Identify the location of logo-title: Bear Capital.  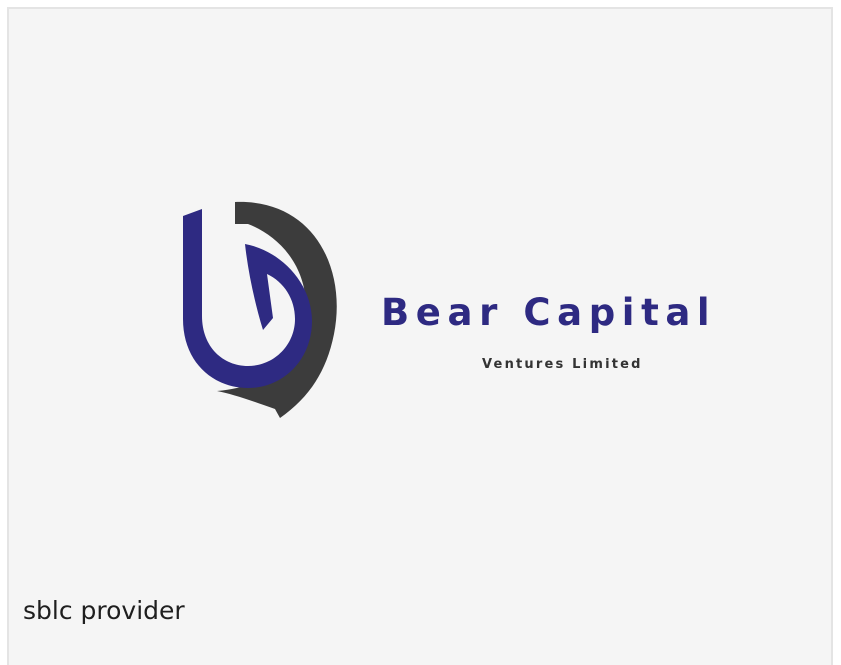
(549, 312).